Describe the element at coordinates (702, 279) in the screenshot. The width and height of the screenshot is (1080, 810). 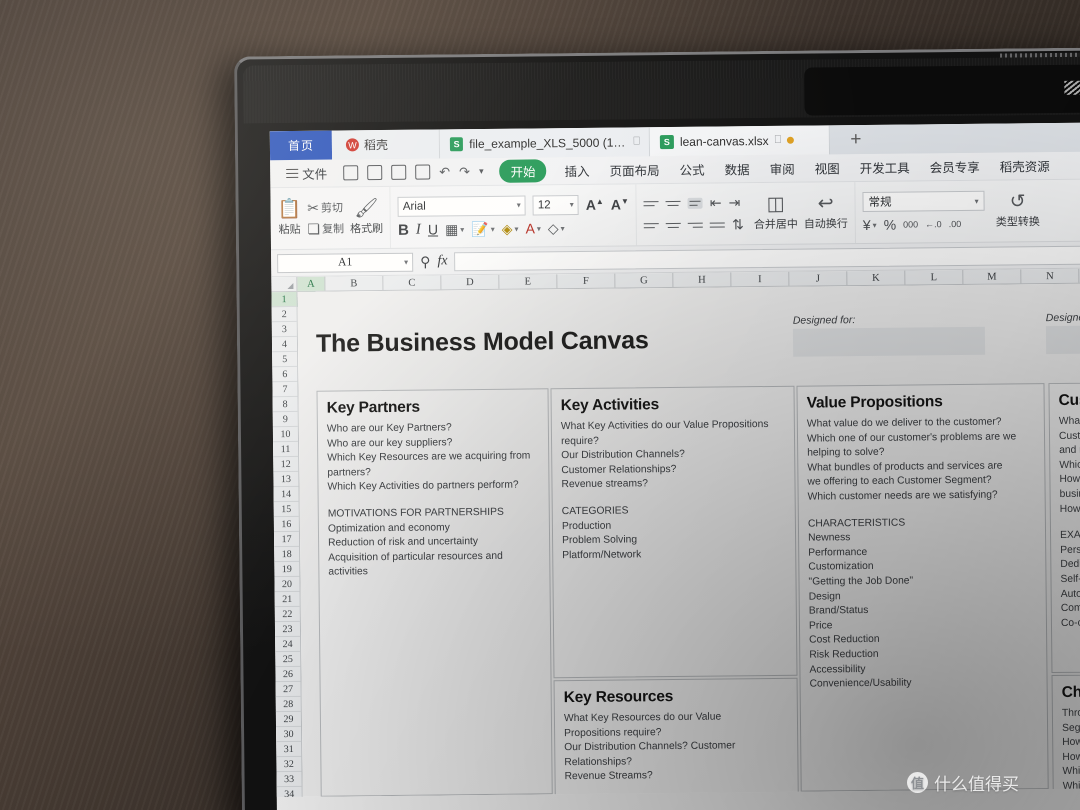
I see `column-header-h: H` at that location.